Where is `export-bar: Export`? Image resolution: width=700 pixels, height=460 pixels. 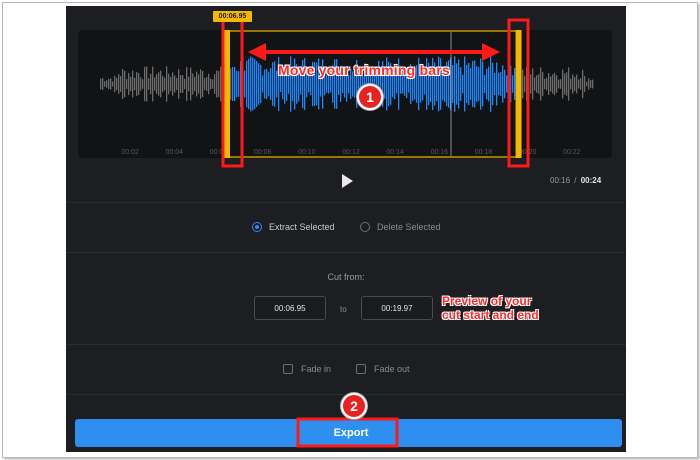 export-bar: Export is located at coordinates (348, 433).